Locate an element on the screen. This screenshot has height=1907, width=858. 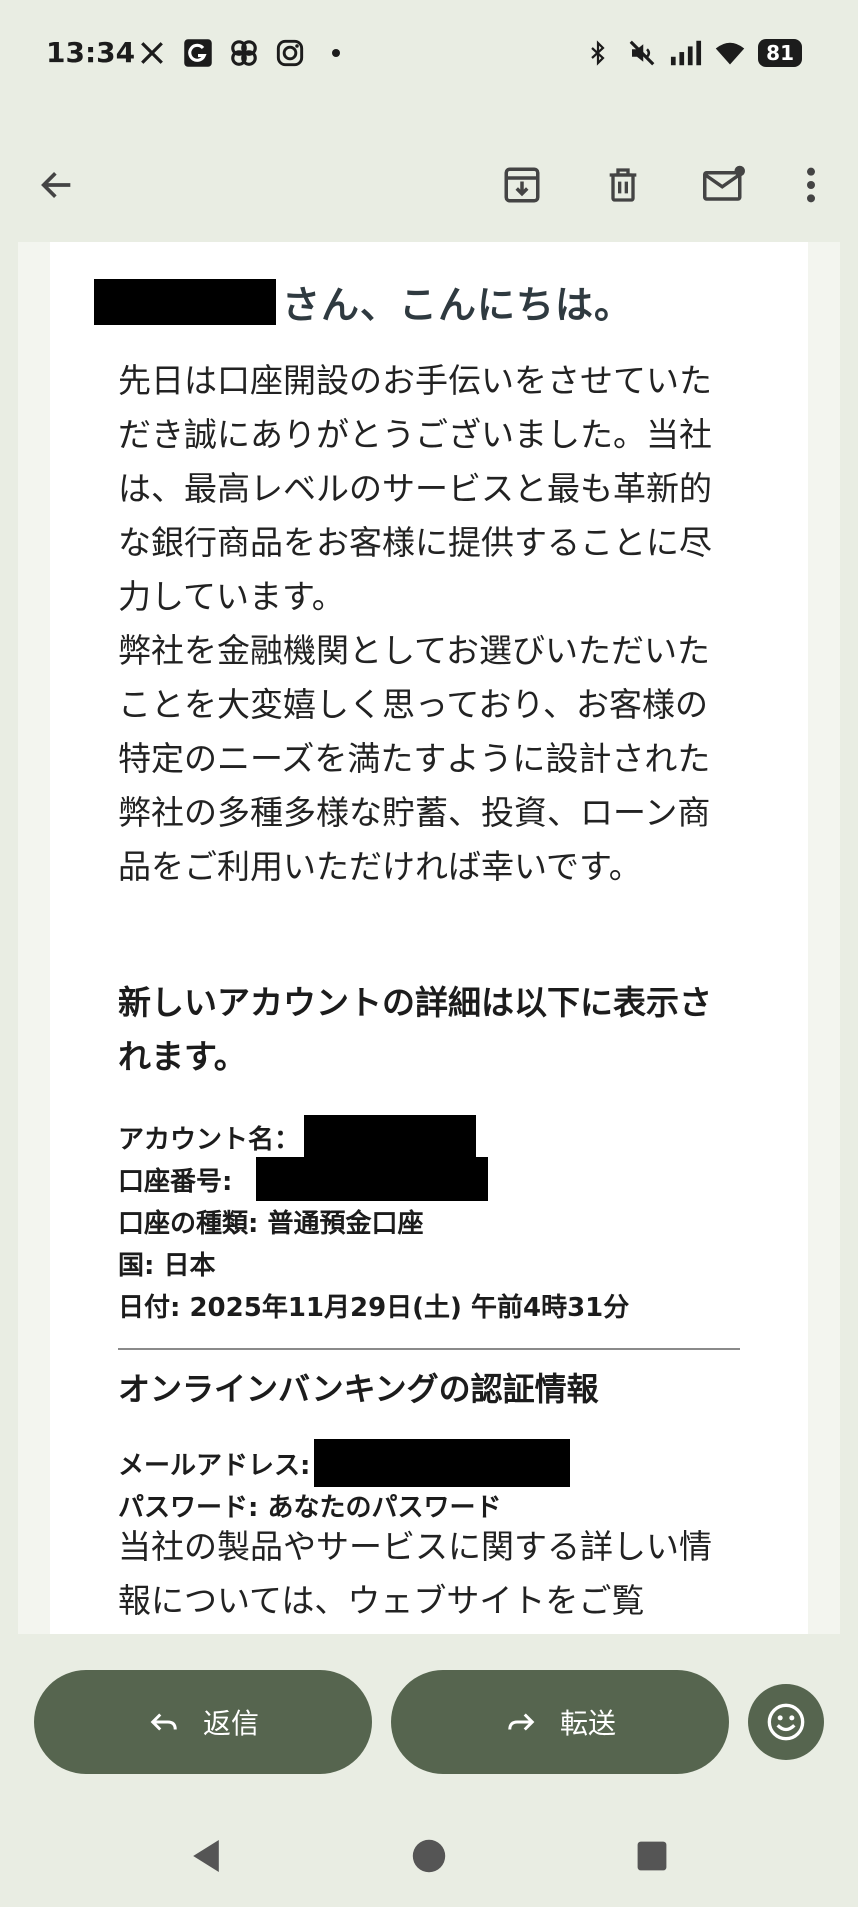
divider is located at coordinates (429, 1349).